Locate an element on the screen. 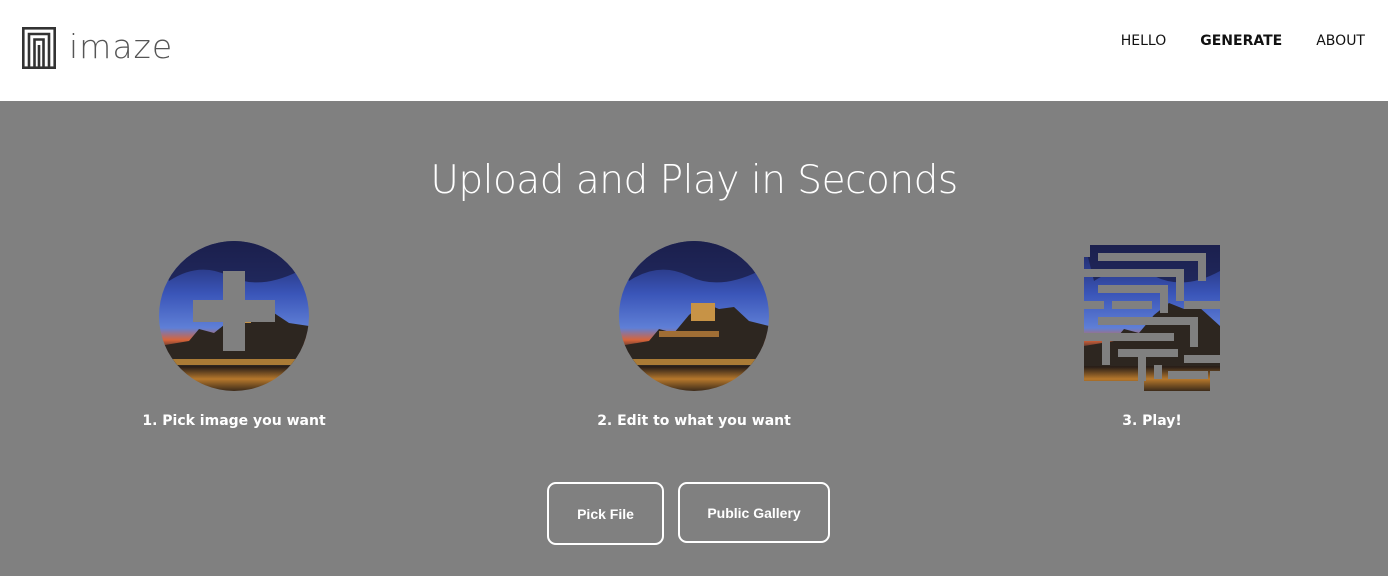 Image resolution: width=1388 pixels, height=576 pixels. step-label: 3. Play! is located at coordinates (1152, 421).